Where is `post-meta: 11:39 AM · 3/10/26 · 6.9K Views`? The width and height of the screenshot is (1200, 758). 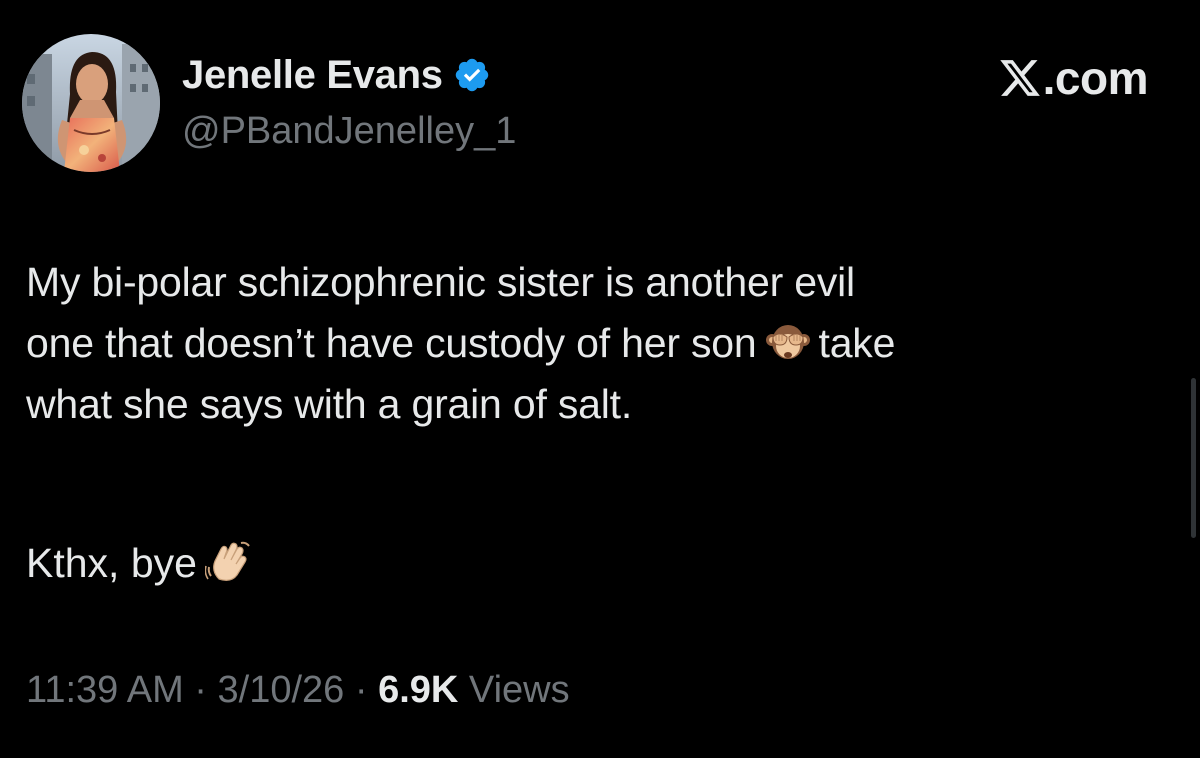
post-meta: 11:39 AM · 3/10/26 · 6.9K Views is located at coordinates (298, 690).